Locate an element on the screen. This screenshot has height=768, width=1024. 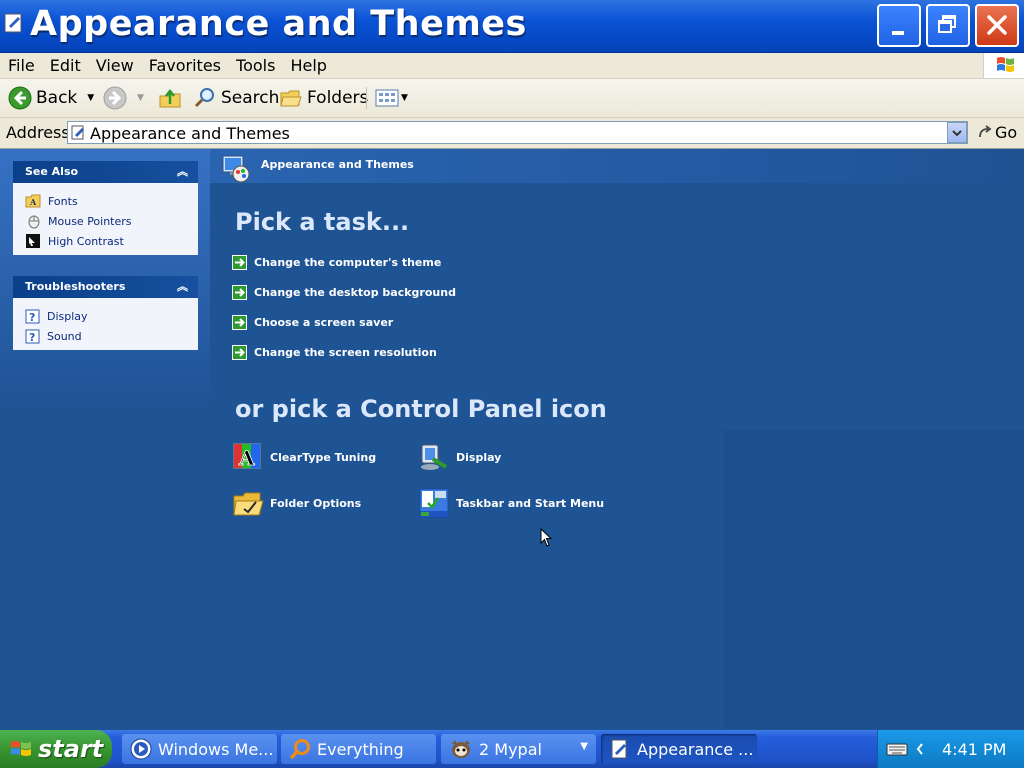
cp-item-taskbar-start-menu: Taskbar and Start Menu is located at coordinates (511, 503).